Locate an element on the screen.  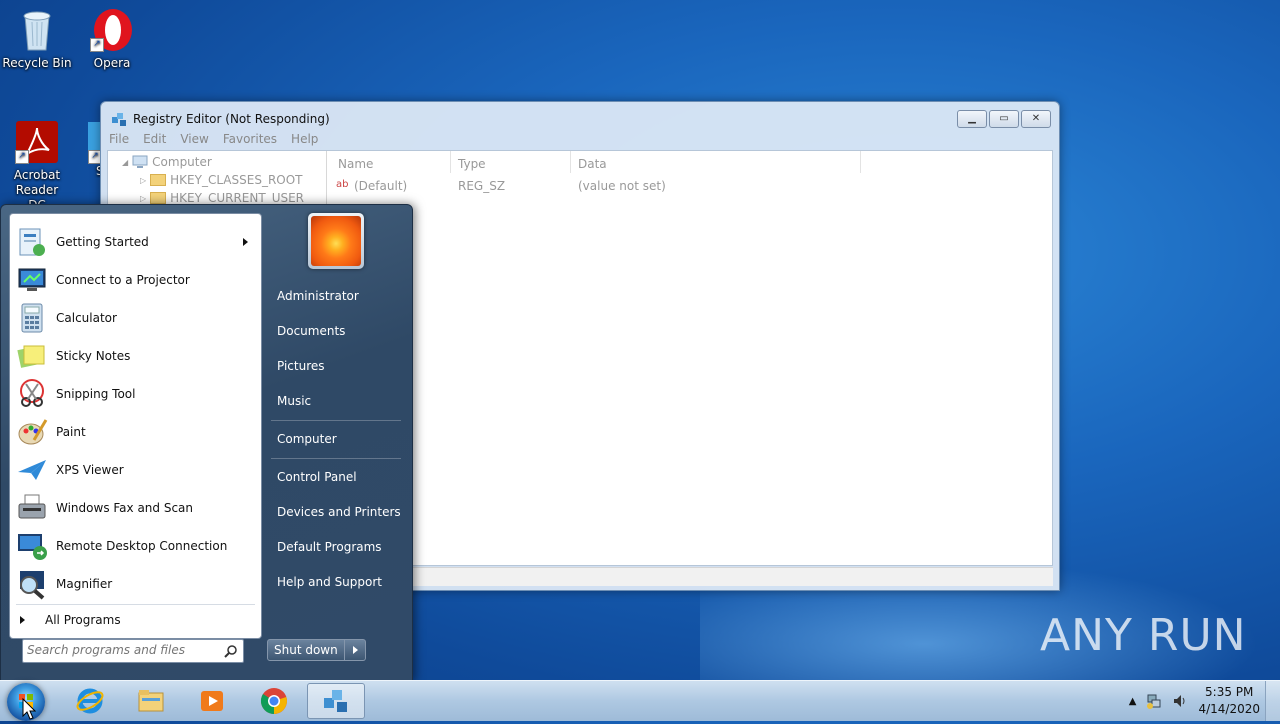
projector-icon is located at coordinates (32, 279).